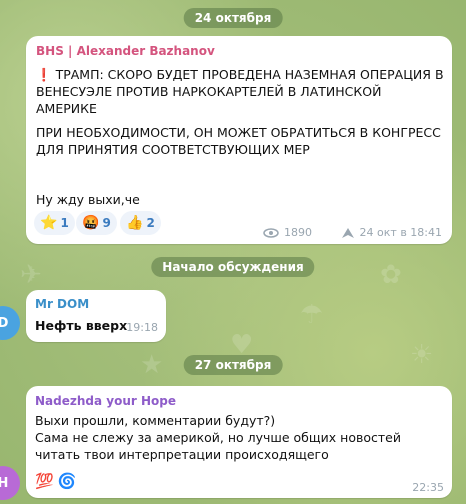 The height and width of the screenshot is (504, 466). I want to click on comment-text-line-1: Выхи прошли, комментарии будут?), so click(155, 420).